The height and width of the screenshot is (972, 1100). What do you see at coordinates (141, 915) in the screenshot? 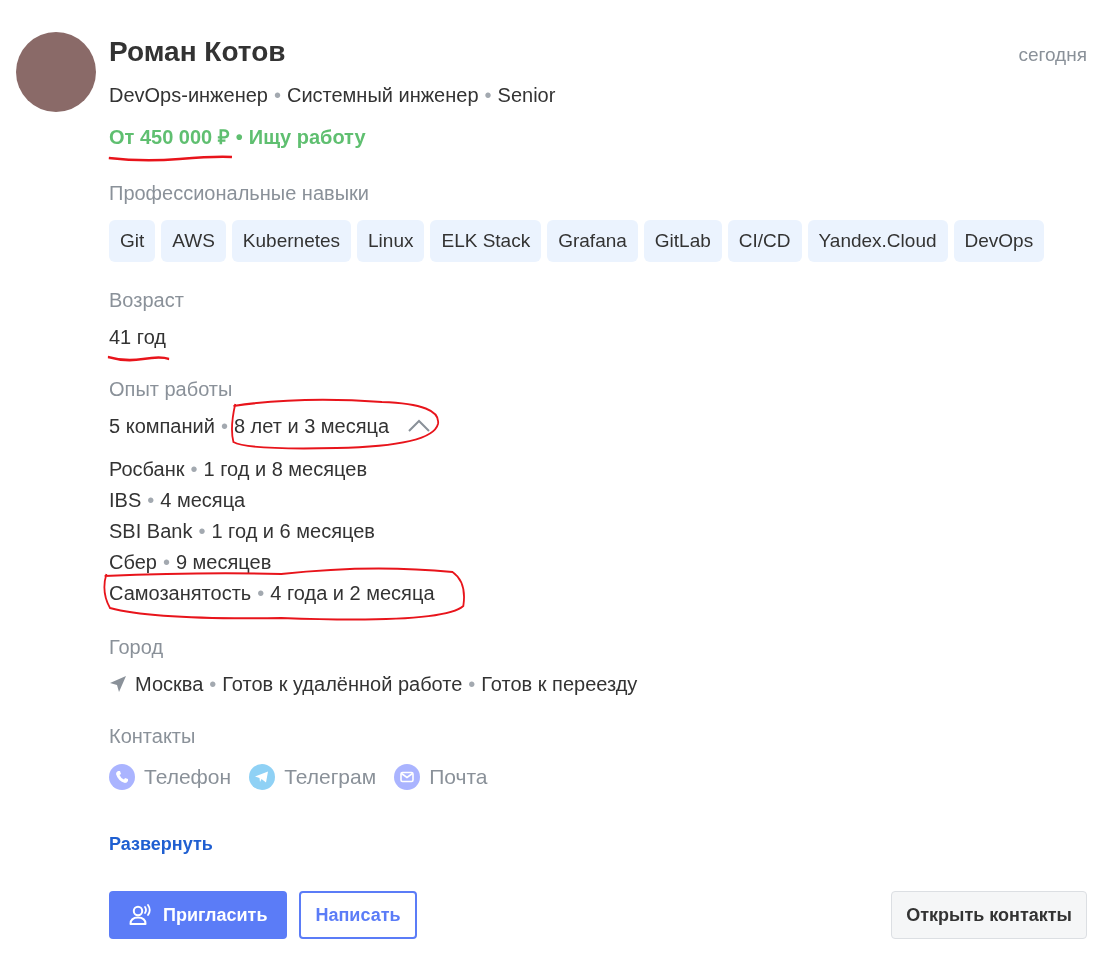
I see `person-sound-icon` at bounding box center [141, 915].